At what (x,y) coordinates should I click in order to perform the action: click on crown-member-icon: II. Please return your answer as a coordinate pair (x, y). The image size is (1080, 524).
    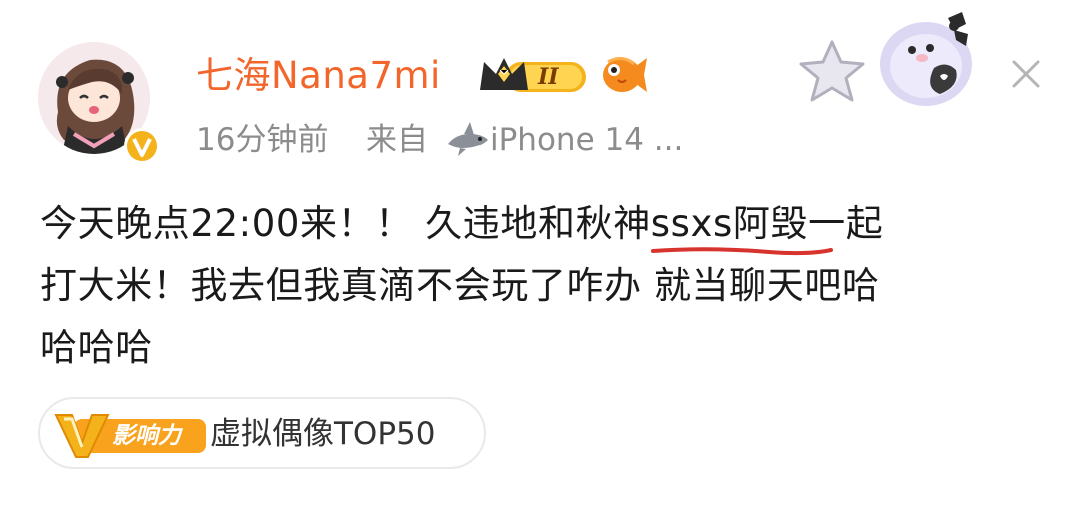
    Looking at the image, I should click on (533, 76).